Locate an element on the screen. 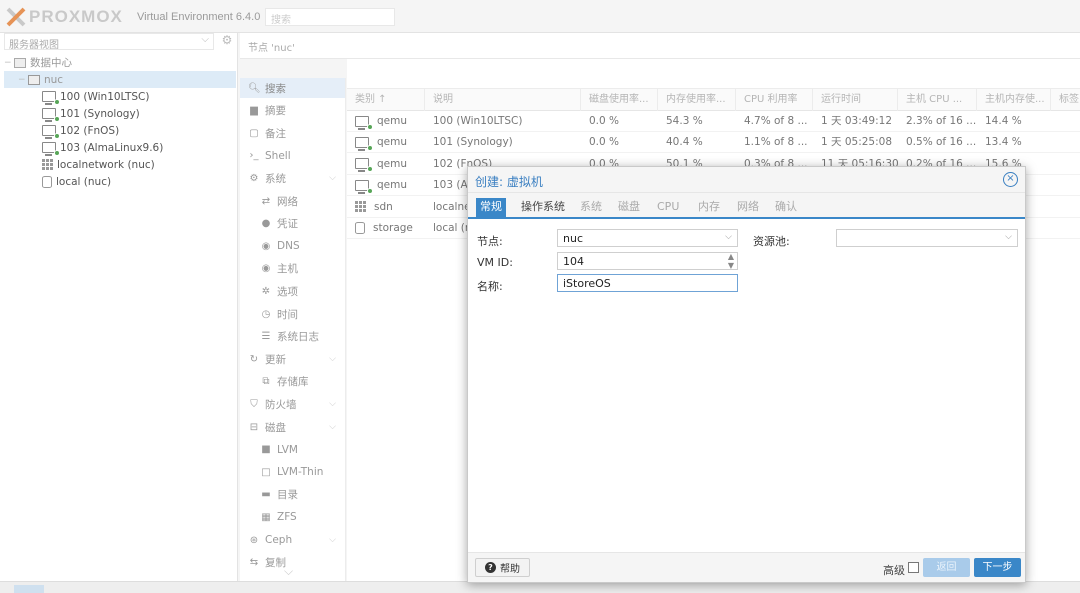 The width and height of the screenshot is (1080, 593). spinner-arrows-icon: ▲ ▼ is located at coordinates (731, 261).